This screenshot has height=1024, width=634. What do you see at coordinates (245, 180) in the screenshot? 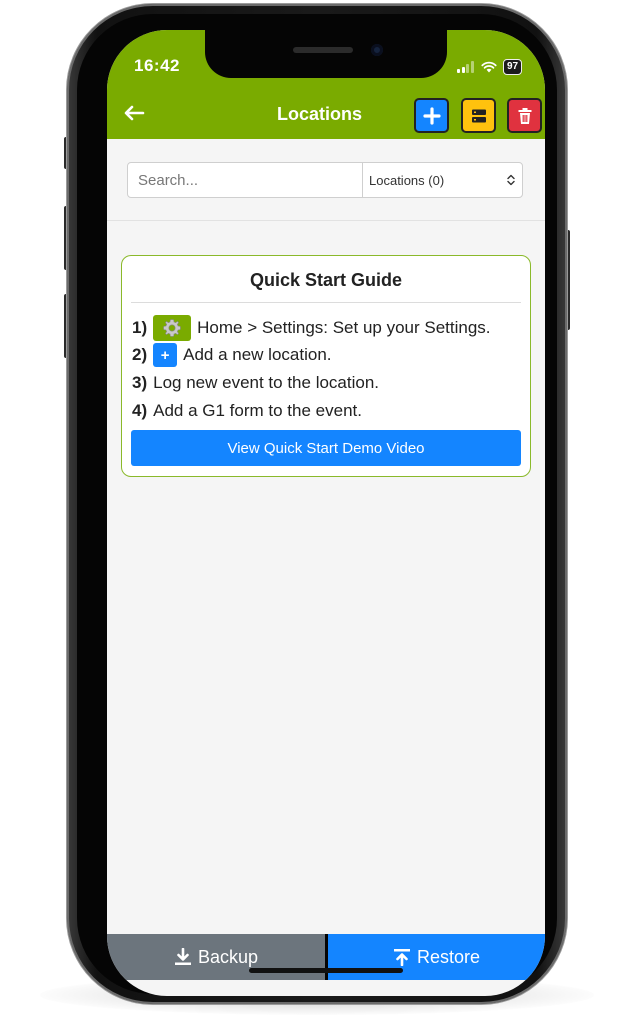
I see `search-input` at bounding box center [245, 180].